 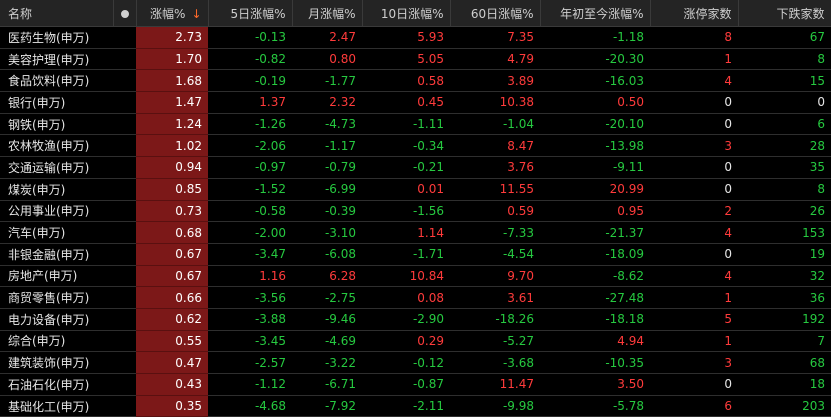 What do you see at coordinates (595, 254) in the screenshot?
I see `ytd-change-cell: -18.09` at bounding box center [595, 254].